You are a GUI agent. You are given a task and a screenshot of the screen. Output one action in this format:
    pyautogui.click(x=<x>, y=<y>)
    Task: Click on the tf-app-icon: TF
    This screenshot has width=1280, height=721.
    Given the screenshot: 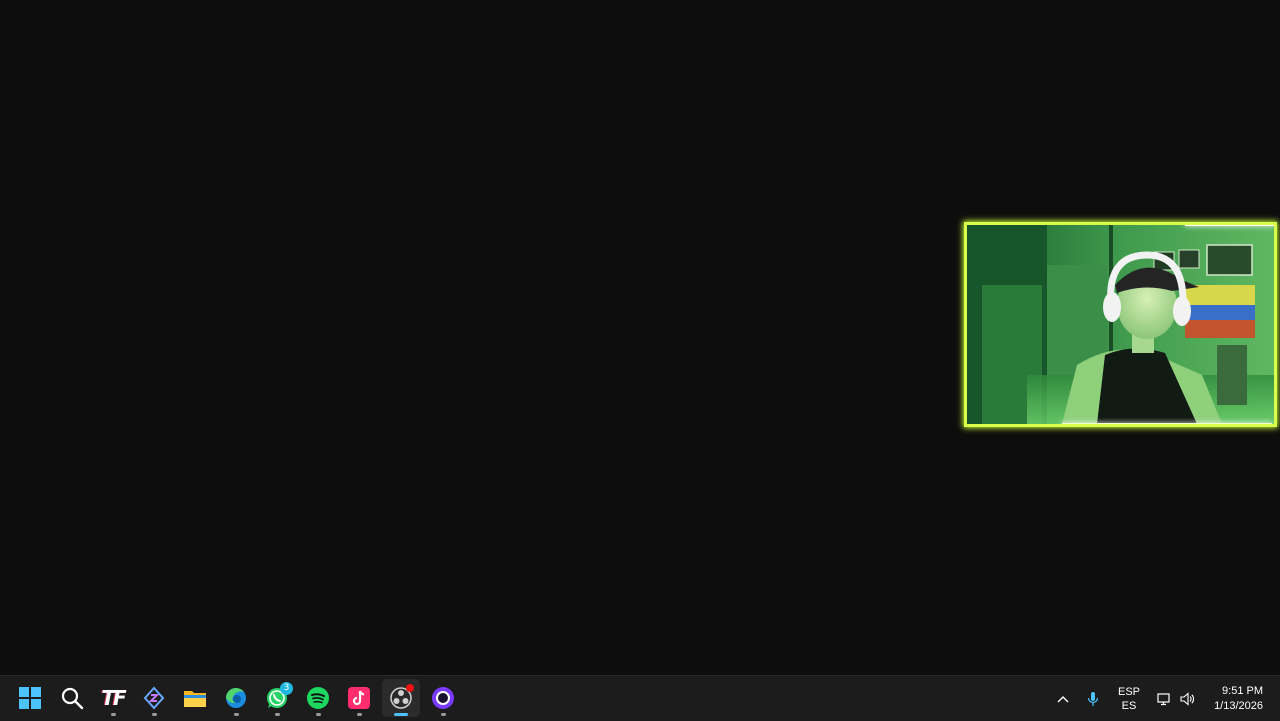 What is the action you would take?
    pyautogui.click(x=113, y=698)
    